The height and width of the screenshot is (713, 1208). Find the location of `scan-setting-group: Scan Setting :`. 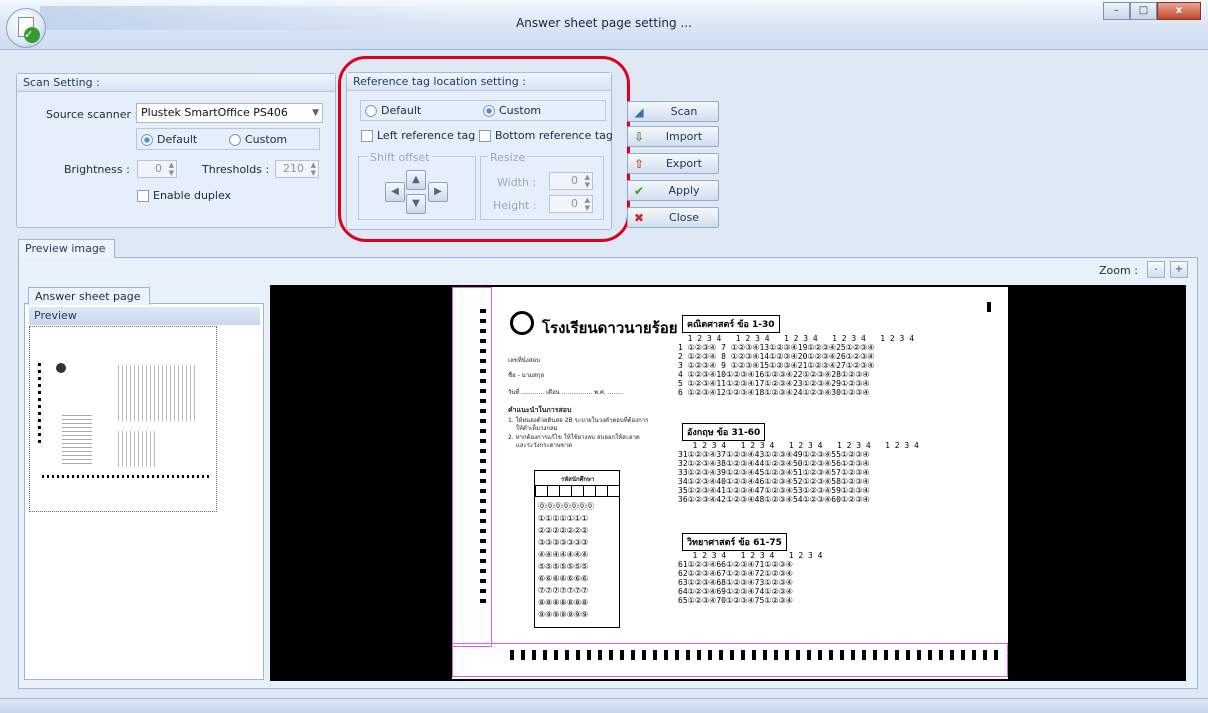

scan-setting-group: Scan Setting : is located at coordinates (176, 150).